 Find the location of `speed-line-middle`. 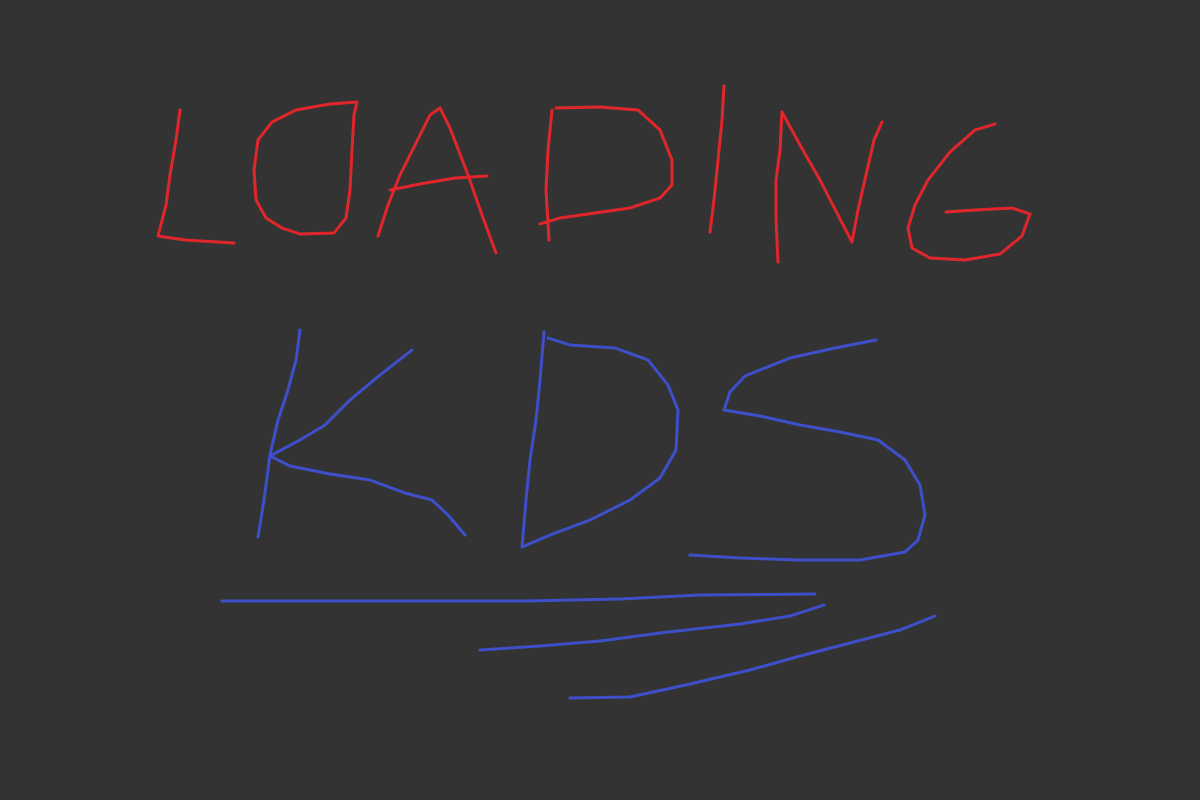

speed-line-middle is located at coordinates (652, 627).